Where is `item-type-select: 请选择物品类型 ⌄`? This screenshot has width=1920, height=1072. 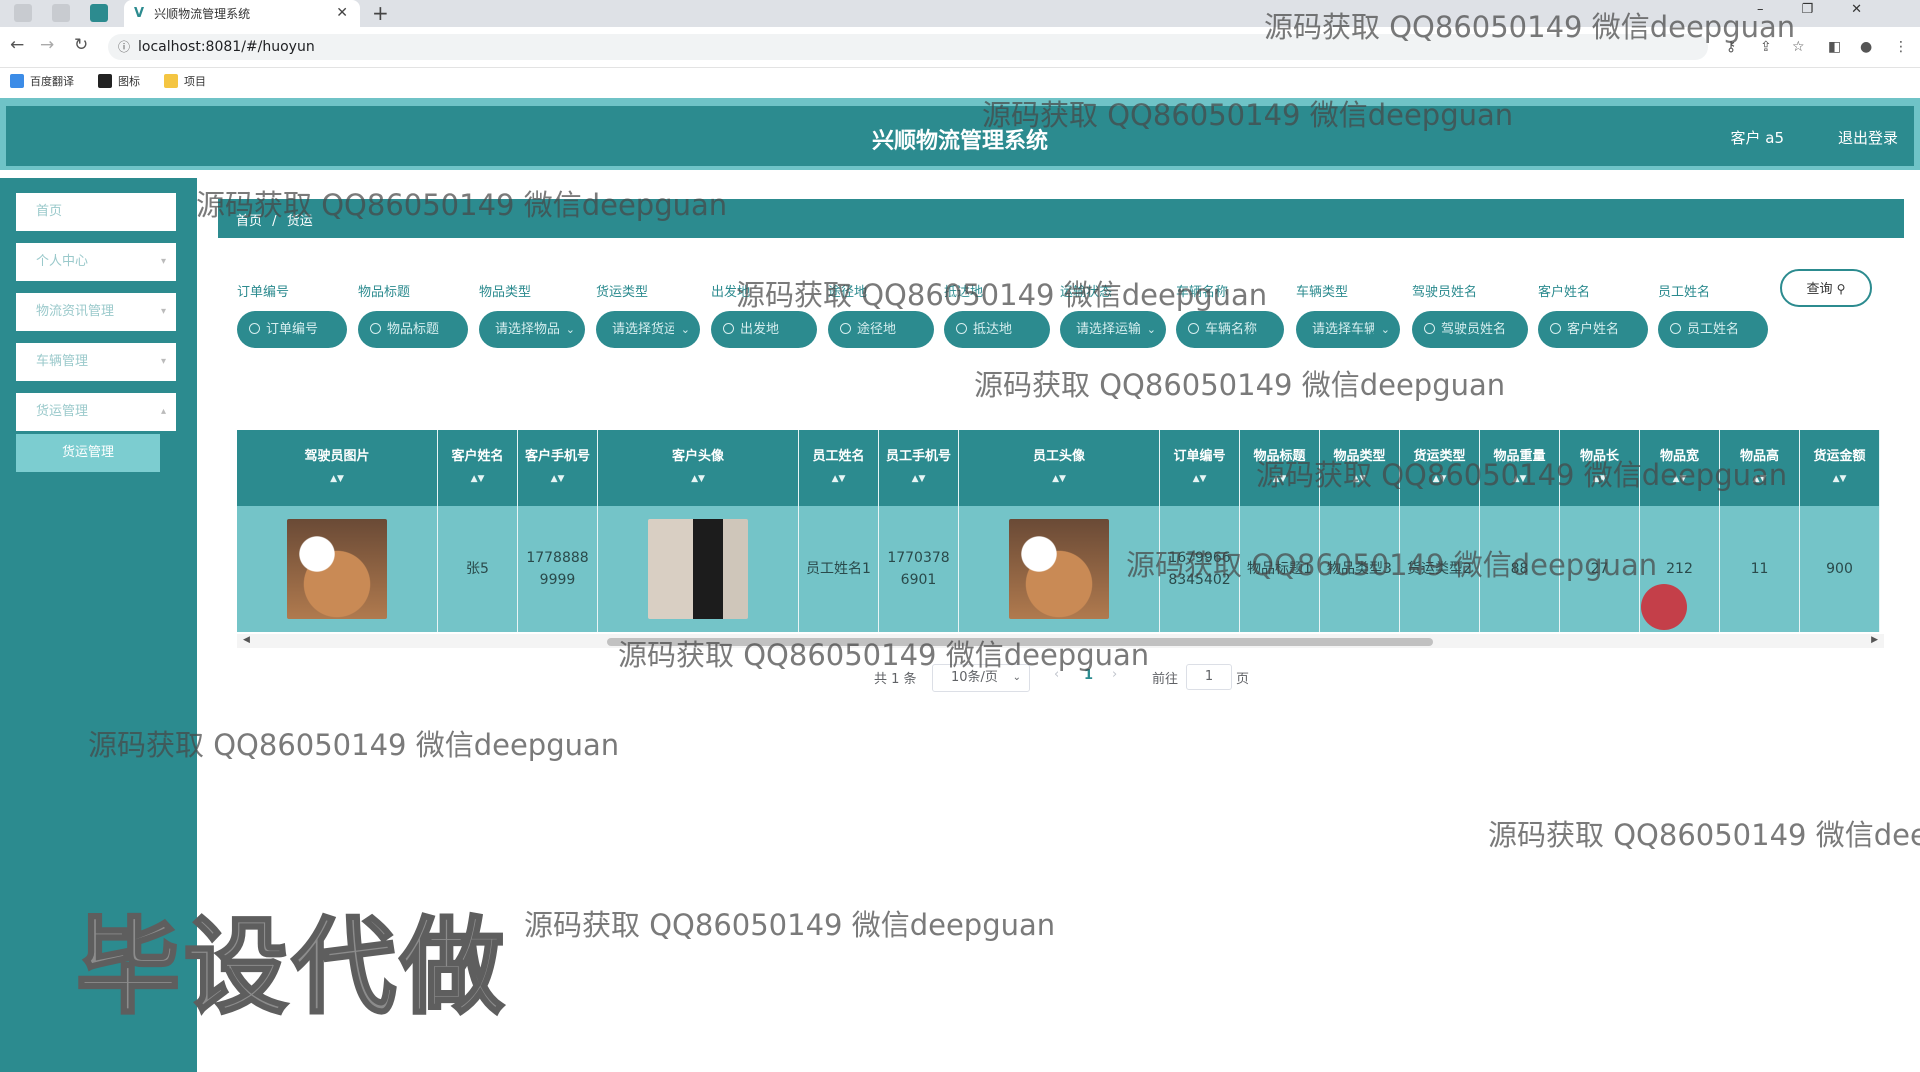
item-type-select: 请选择物品类型 ⌄ is located at coordinates (532, 329).